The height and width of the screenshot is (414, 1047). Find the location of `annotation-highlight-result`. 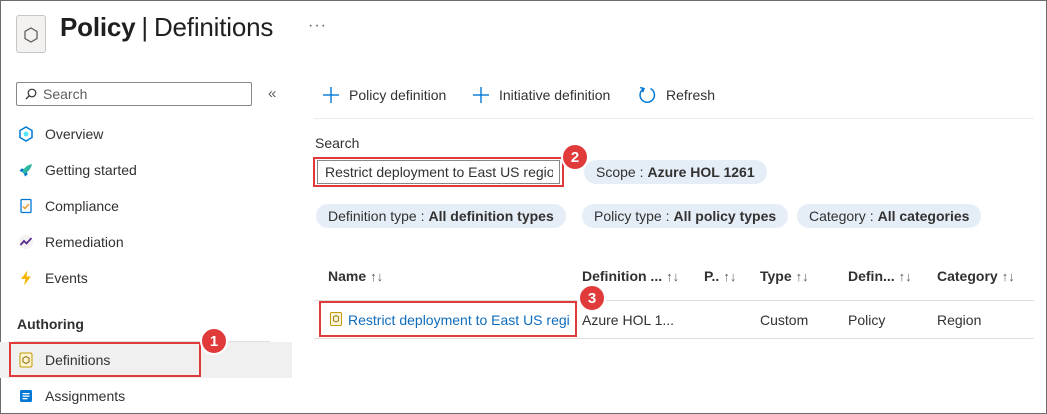

annotation-highlight-result is located at coordinates (448, 319).